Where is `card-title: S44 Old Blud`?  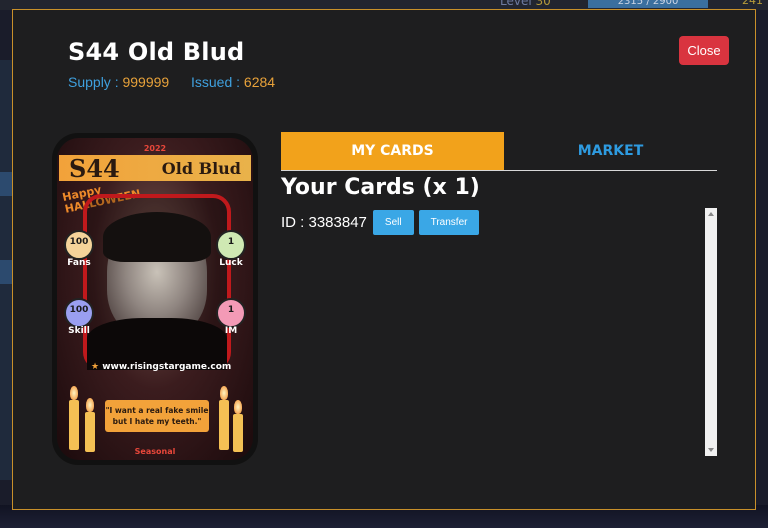
card-title: S44 Old Blud is located at coordinates (156, 52).